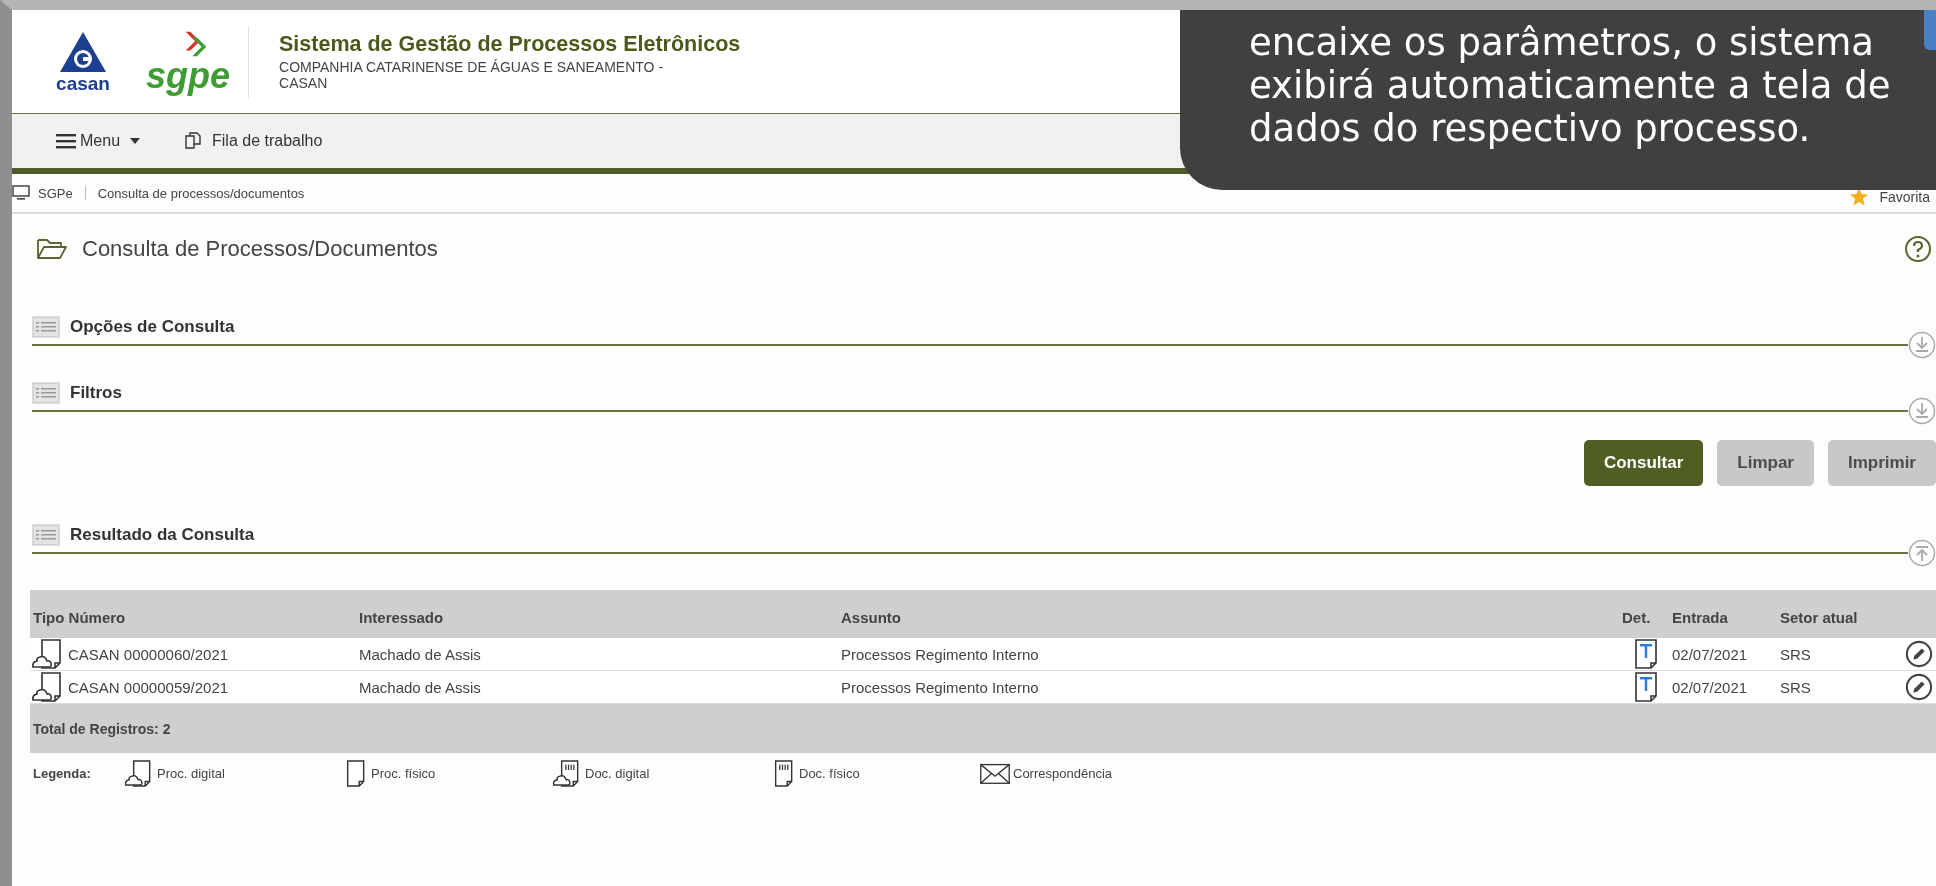  Describe the element at coordinates (1765, 463) in the screenshot. I see `action-button: Limpar` at that location.